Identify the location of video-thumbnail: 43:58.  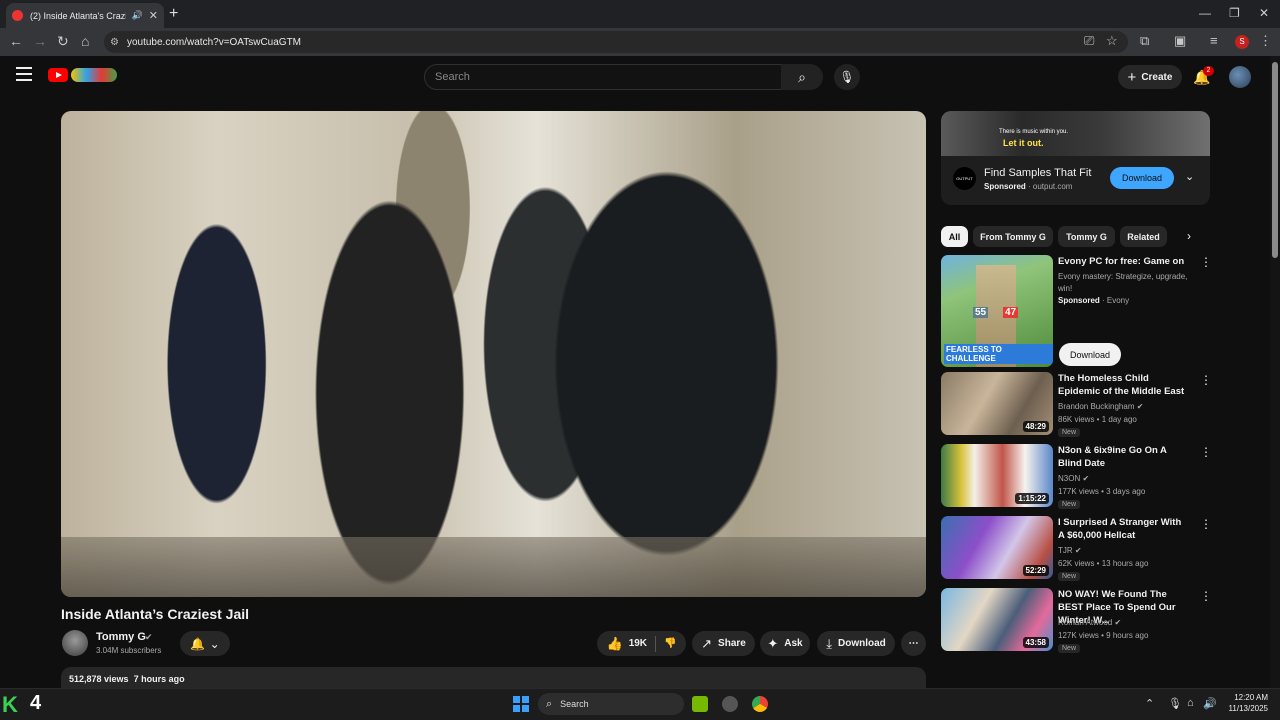
(997, 619).